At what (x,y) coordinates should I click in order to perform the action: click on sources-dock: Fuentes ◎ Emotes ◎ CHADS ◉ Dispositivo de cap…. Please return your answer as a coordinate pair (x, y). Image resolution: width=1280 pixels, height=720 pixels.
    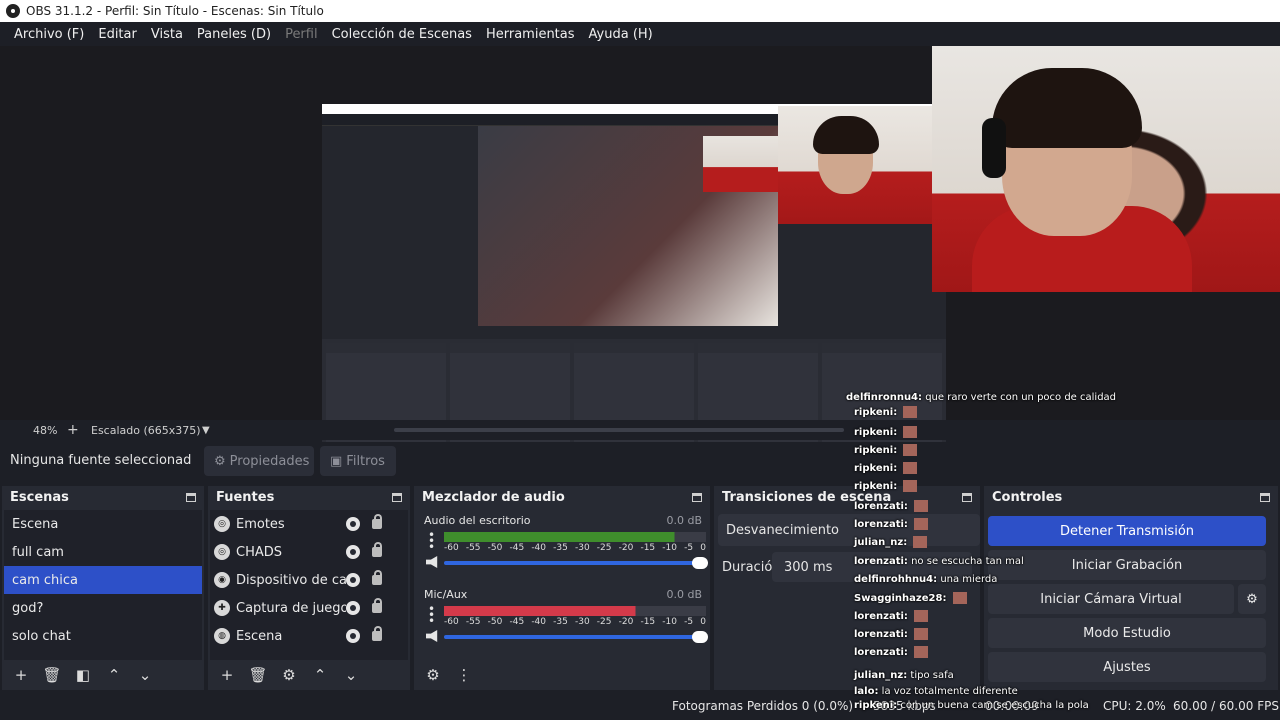
    Looking at the image, I should click on (309, 588).